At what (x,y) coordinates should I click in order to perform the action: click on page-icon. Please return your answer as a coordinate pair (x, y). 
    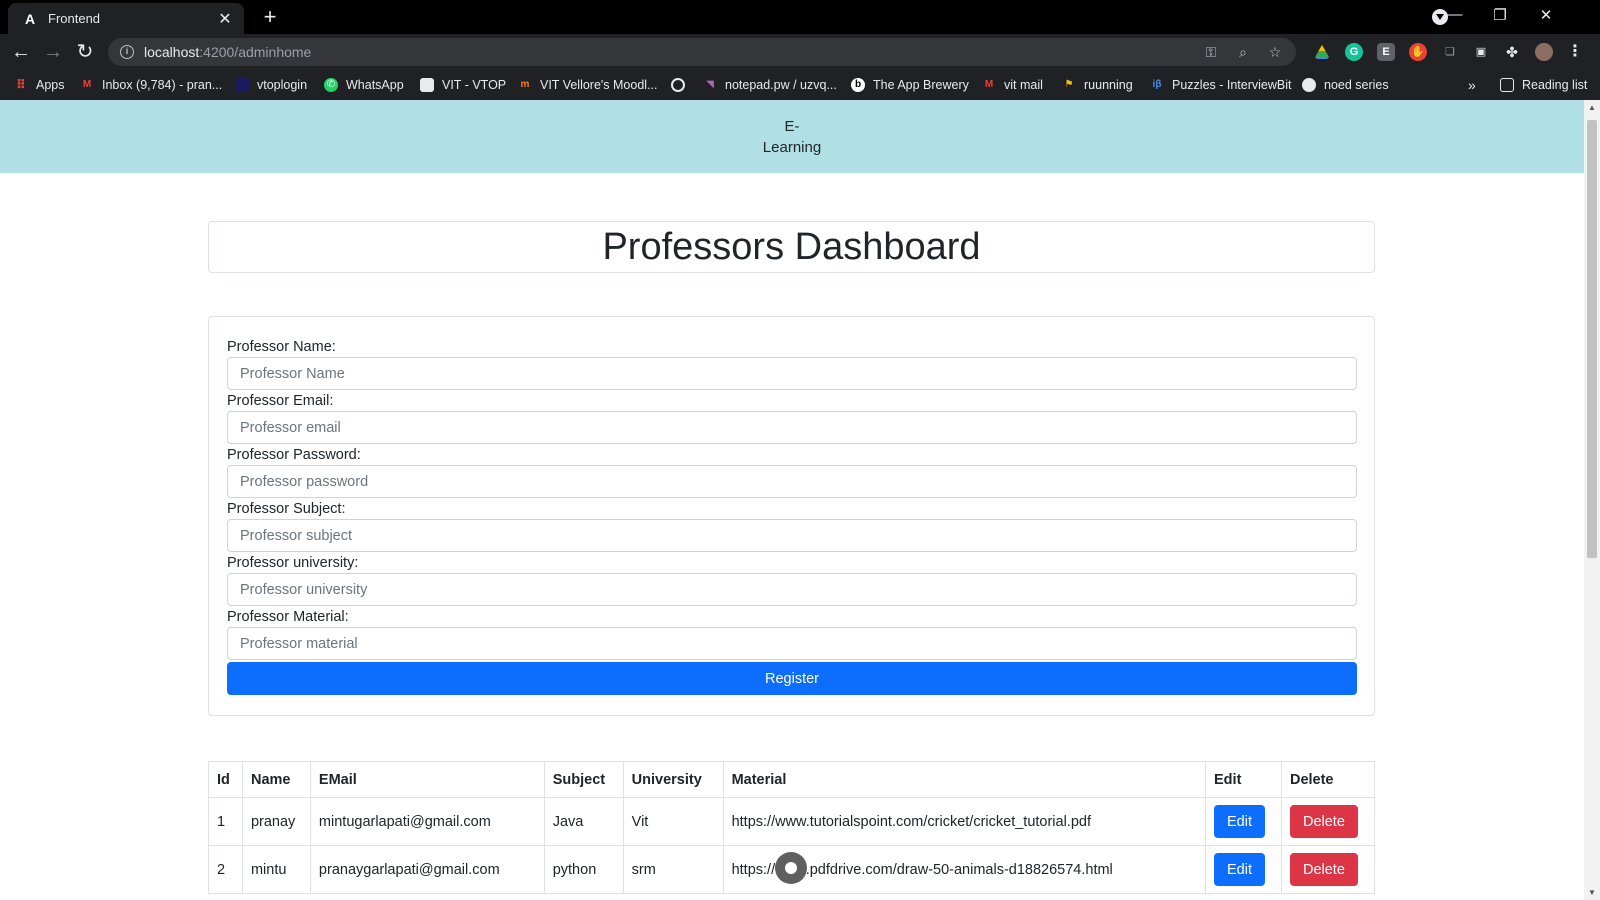
    Looking at the image, I should click on (427, 85).